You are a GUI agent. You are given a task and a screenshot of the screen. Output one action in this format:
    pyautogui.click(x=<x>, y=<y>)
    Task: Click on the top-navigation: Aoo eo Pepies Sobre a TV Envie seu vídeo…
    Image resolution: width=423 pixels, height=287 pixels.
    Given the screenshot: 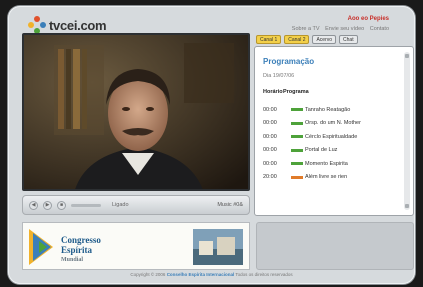 What is the action you would take?
    pyautogui.click(x=338, y=24)
    